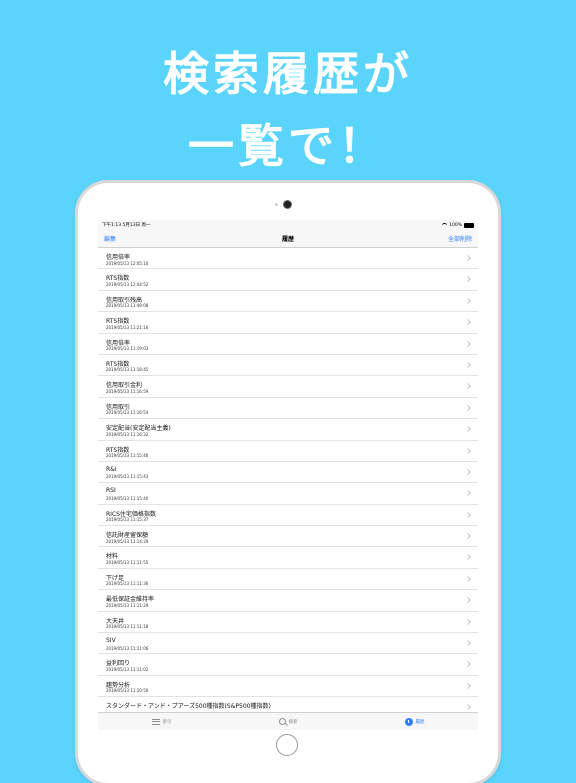 The height and width of the screenshot is (783, 576). Describe the element at coordinates (293, 722) in the screenshot. I see `tab-search-label: 検索` at that location.